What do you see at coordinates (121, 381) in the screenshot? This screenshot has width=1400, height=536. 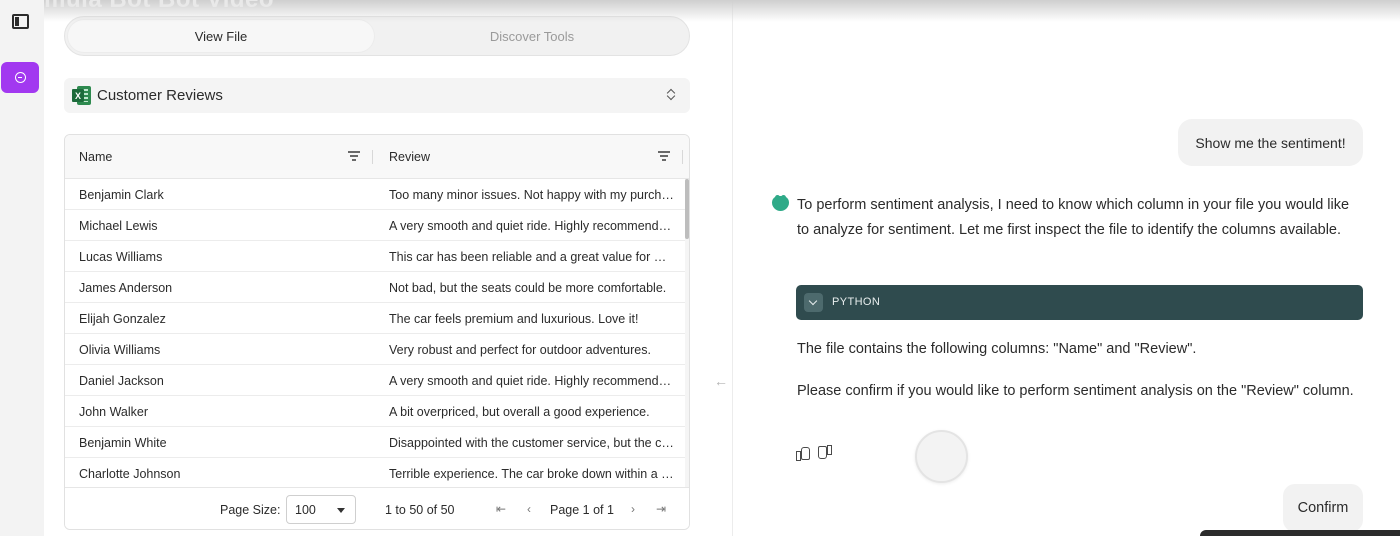 I see `cell-name: Daniel Jackson` at bounding box center [121, 381].